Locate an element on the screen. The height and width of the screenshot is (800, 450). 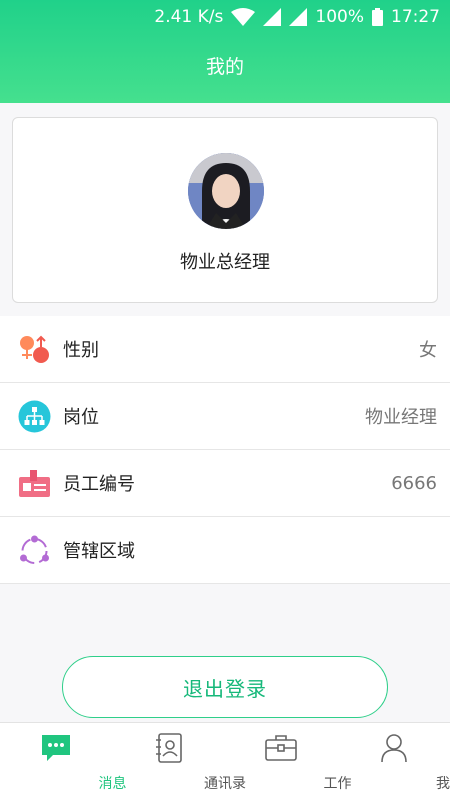
network-speed: 2.41 K/s is located at coordinates (189, 17).